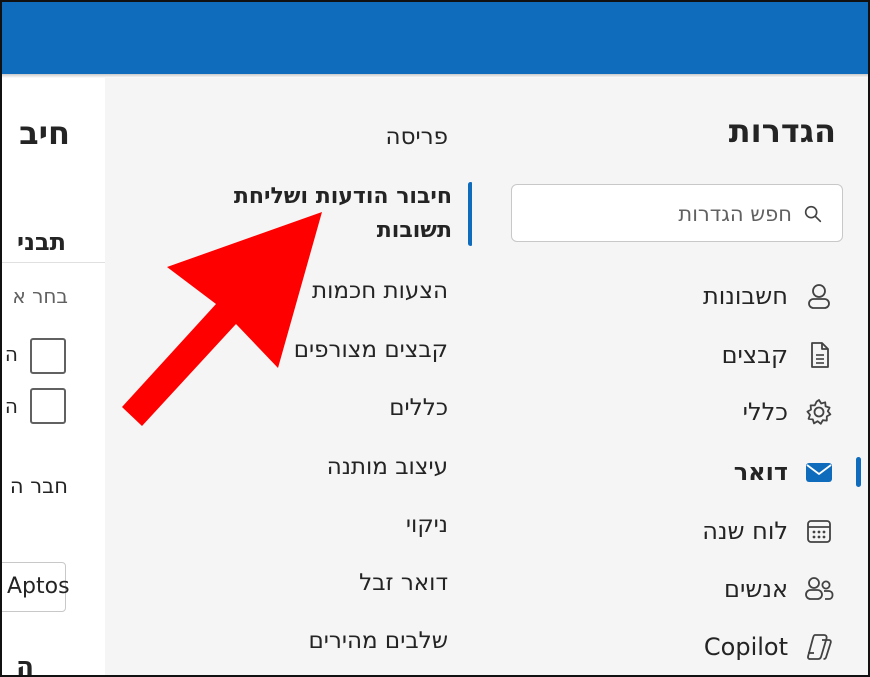  Describe the element at coordinates (40, 296) in the screenshot. I see `content-subtitle: בחר א` at that location.